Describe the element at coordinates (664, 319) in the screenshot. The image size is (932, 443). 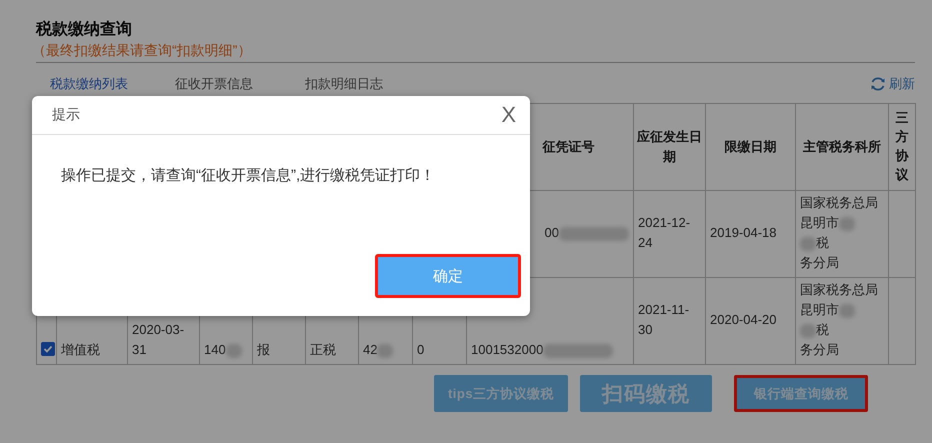
I see `table-cell-text: 2021-11-30` at that location.